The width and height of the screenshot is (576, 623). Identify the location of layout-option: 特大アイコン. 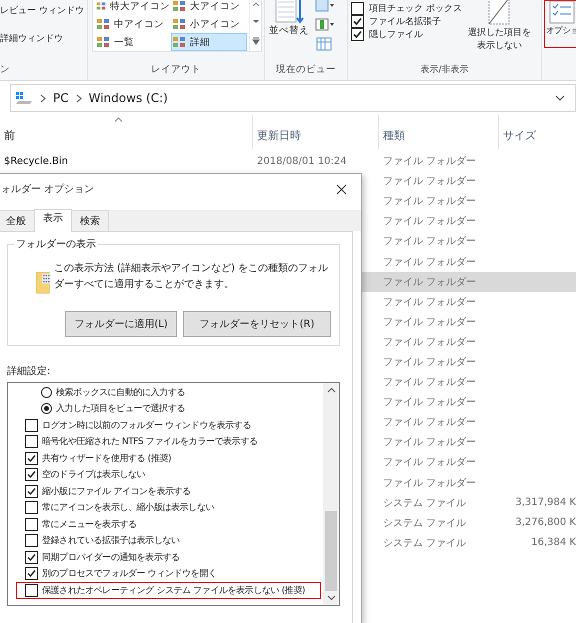
(133, 7).